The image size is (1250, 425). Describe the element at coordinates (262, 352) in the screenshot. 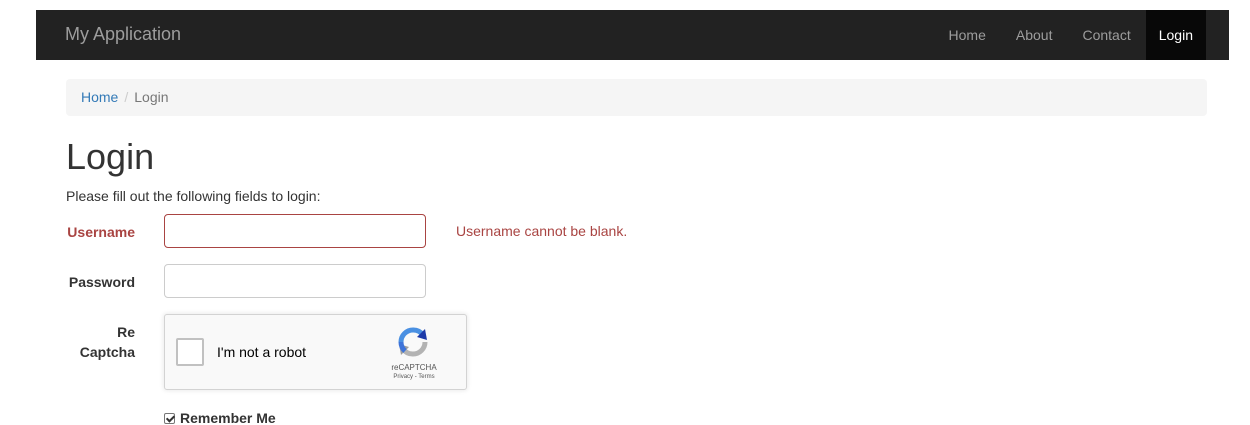

I see `recaptcha-checkbox-label: I'm not a robot` at that location.